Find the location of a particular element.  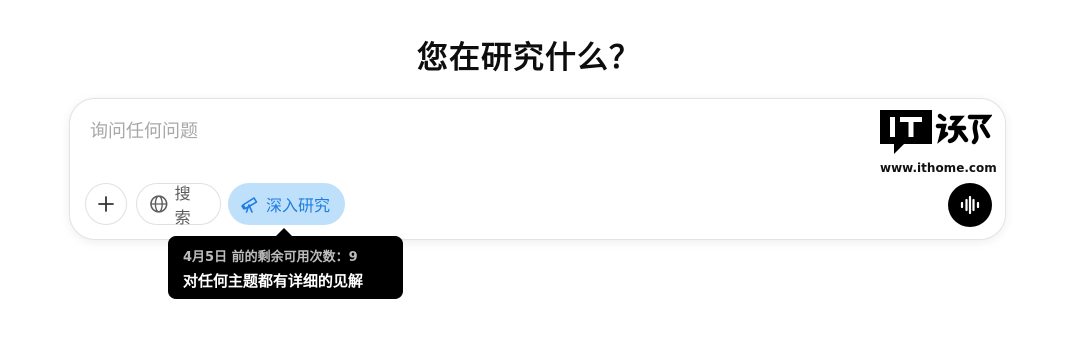

remaining-uses-text: 4月5日 前的剩余可用次数：9 is located at coordinates (270, 257).